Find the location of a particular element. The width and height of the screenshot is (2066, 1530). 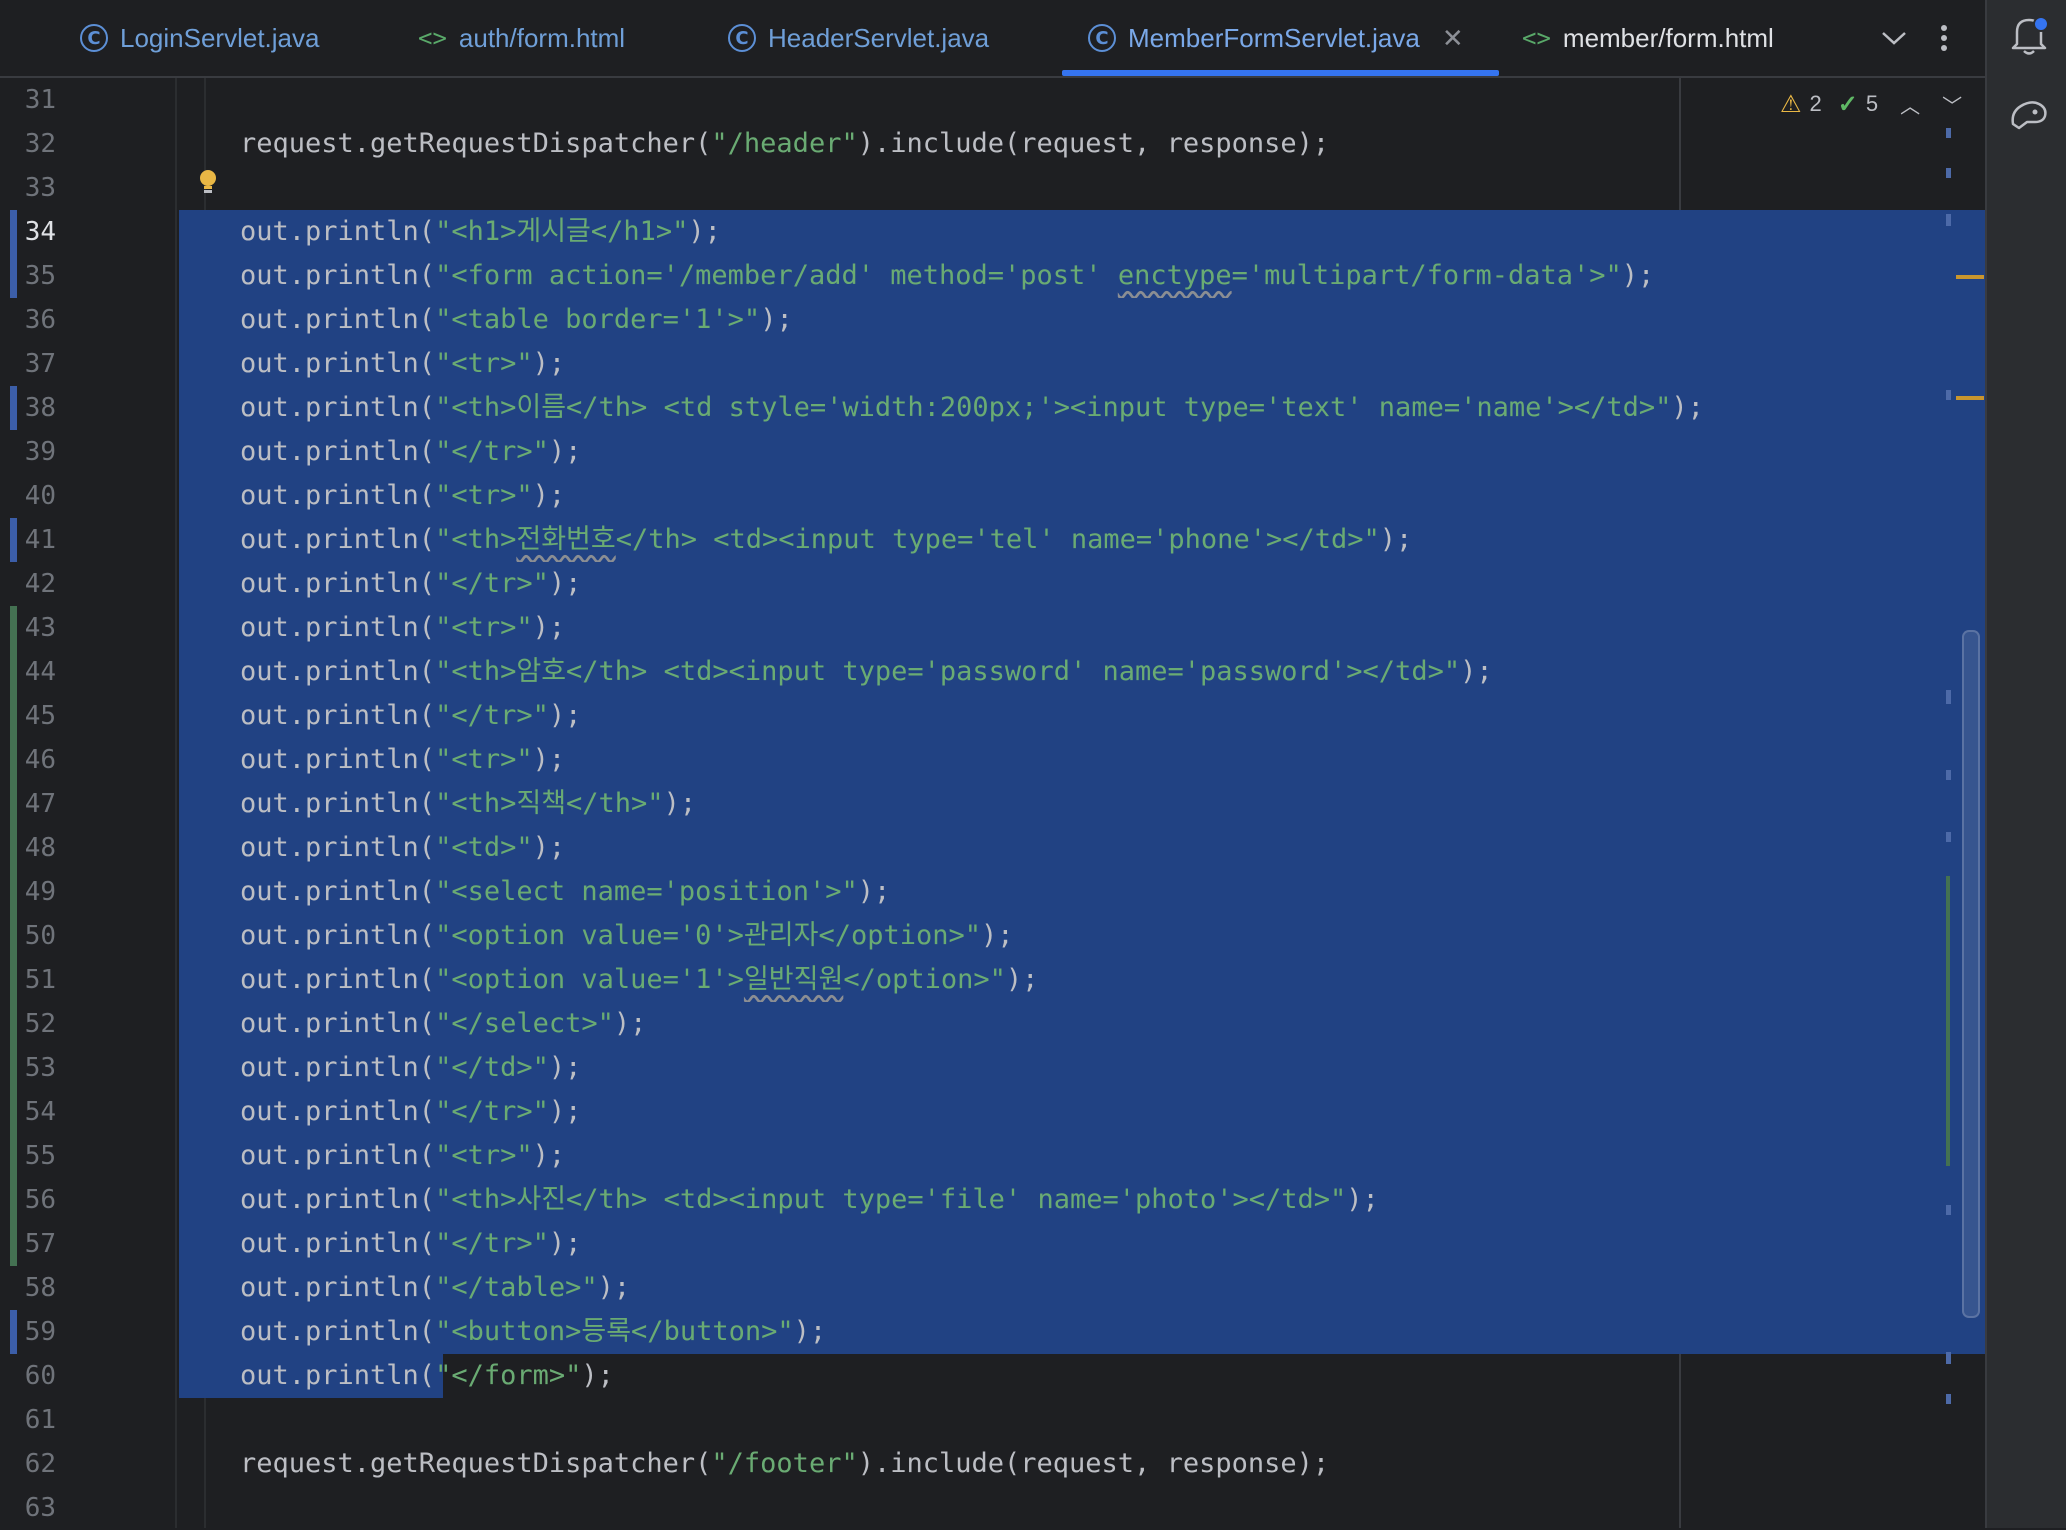

line-number: 60 is located at coordinates (40, 1376).